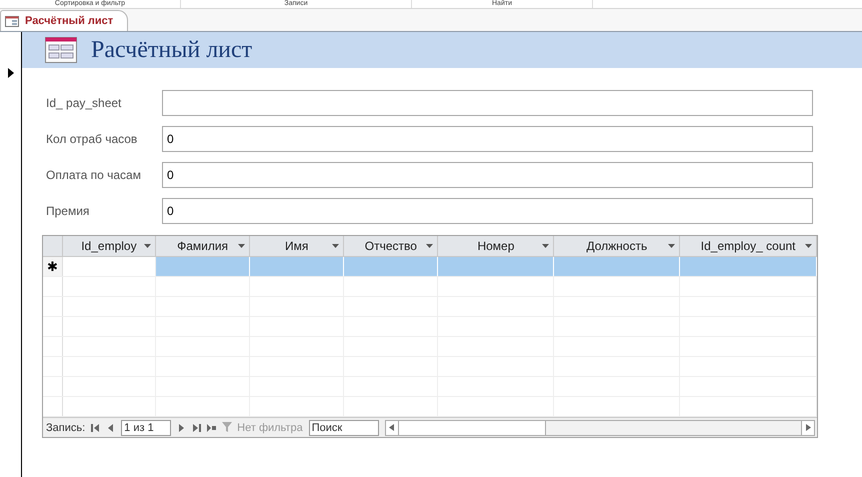 This screenshot has height=477, width=862. Describe the element at coordinates (84, 103) in the screenshot. I see `field-label: Id_ pay_sheet` at that location.